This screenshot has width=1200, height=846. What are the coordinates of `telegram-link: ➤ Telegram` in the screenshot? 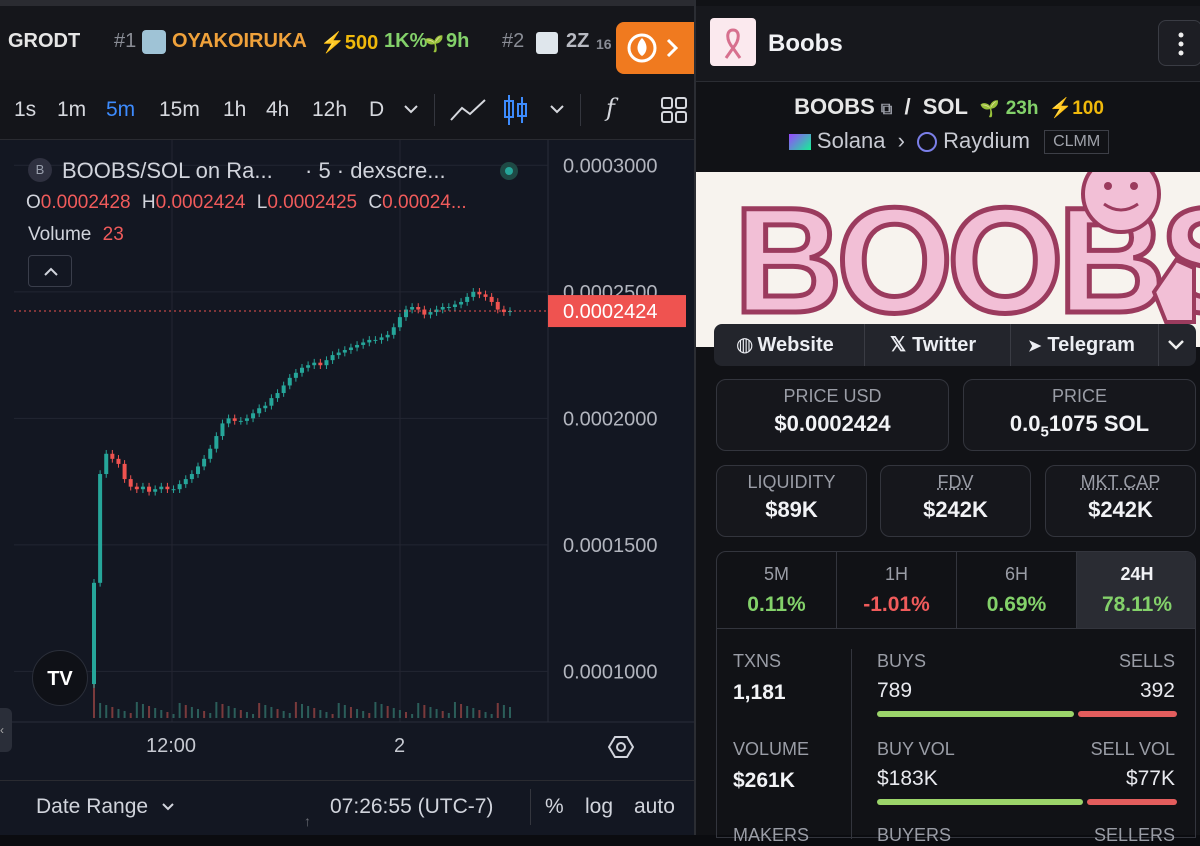 It's located at (1081, 345).